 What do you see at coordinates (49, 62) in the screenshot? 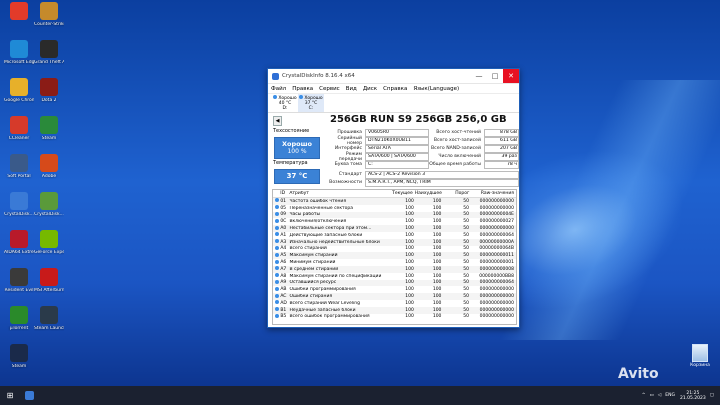
I see `desktop-icon-label: Grand Theft Auto V` at bounding box center [49, 62].